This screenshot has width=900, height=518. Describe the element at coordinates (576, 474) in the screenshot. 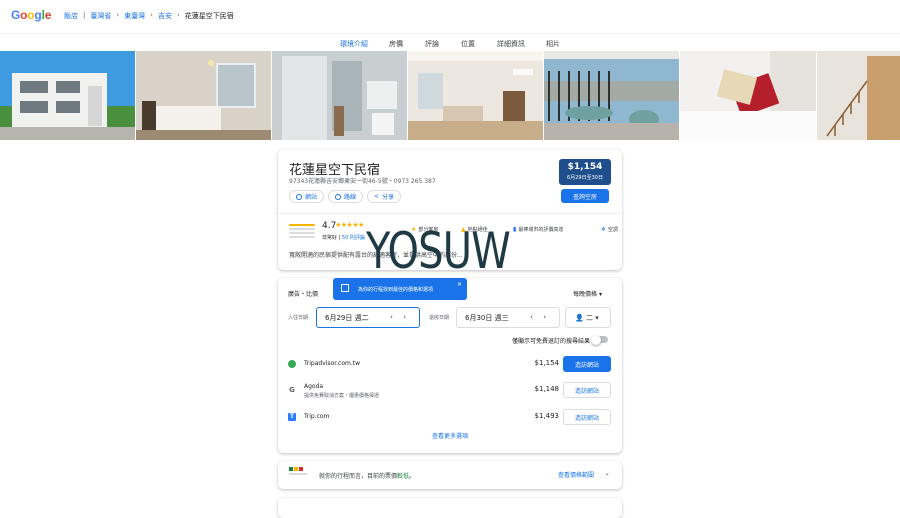

I see `price-range-link: 查看價格範圍` at that location.